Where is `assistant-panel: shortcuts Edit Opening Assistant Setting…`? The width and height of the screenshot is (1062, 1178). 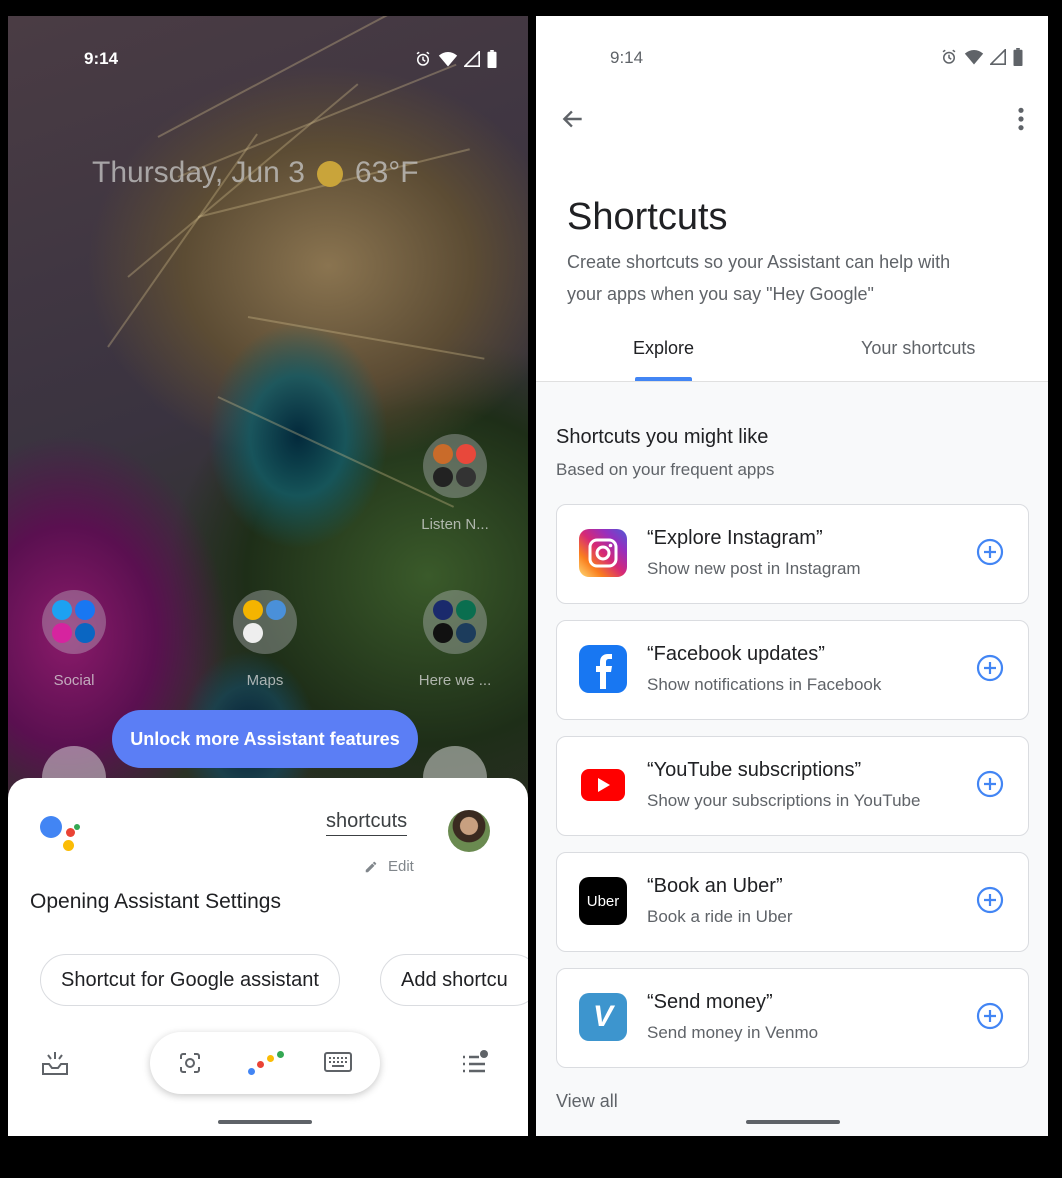 assistant-panel: shortcuts Edit Opening Assistant Setting… is located at coordinates (268, 957).